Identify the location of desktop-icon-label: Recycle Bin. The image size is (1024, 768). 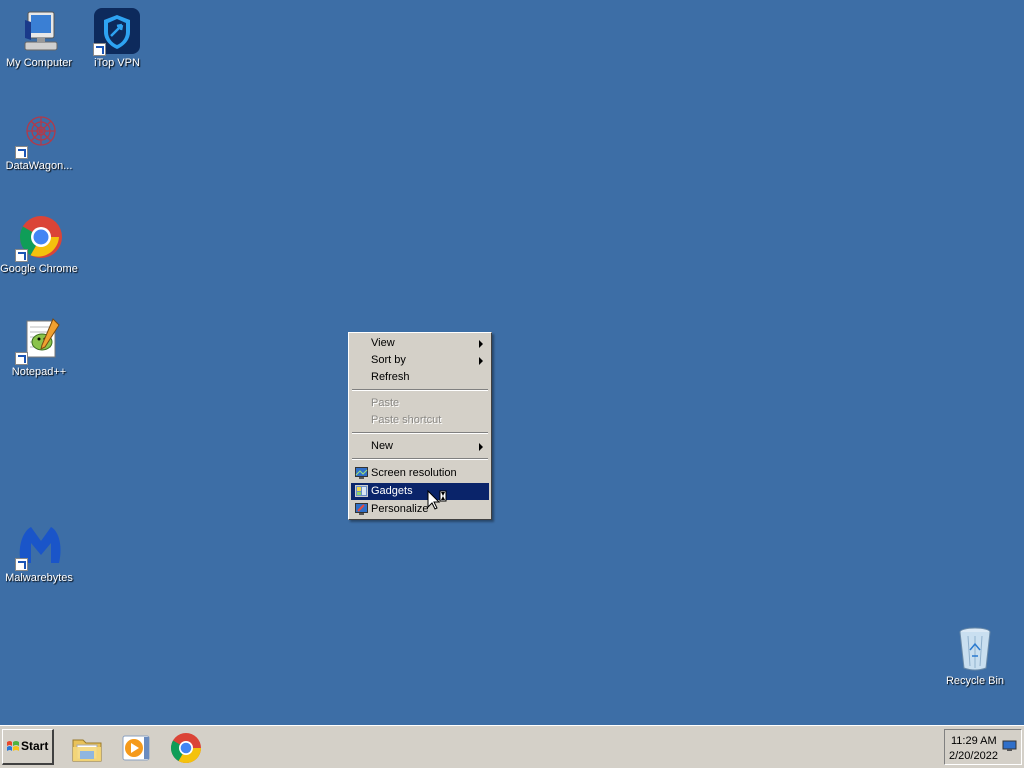
(975, 681).